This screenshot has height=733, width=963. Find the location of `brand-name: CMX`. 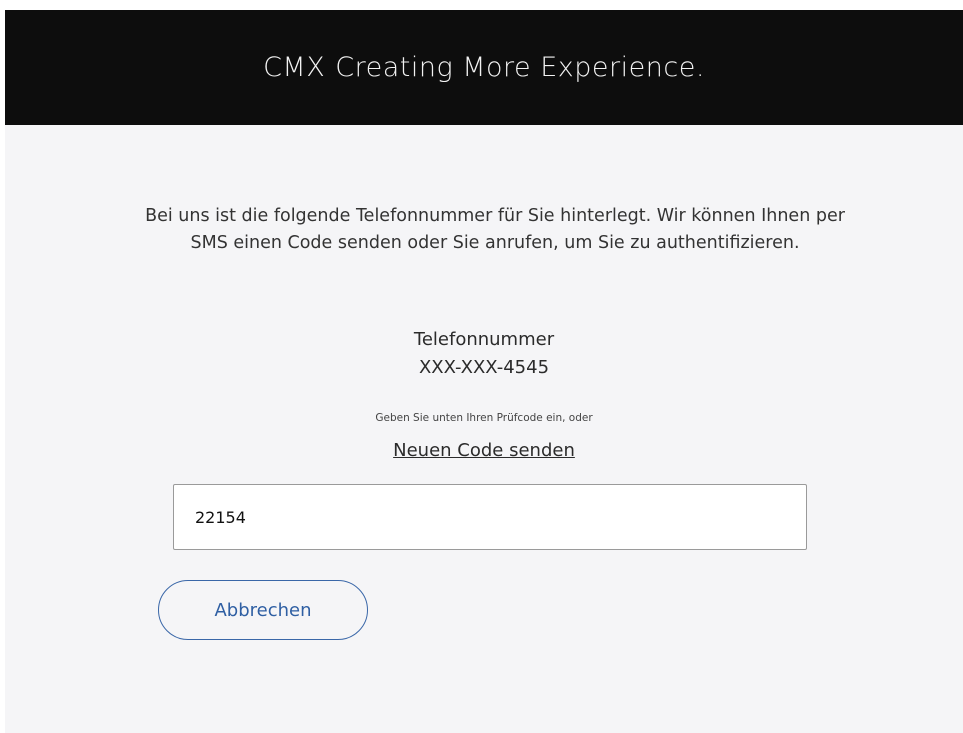

brand-name: CMX is located at coordinates (294, 67).